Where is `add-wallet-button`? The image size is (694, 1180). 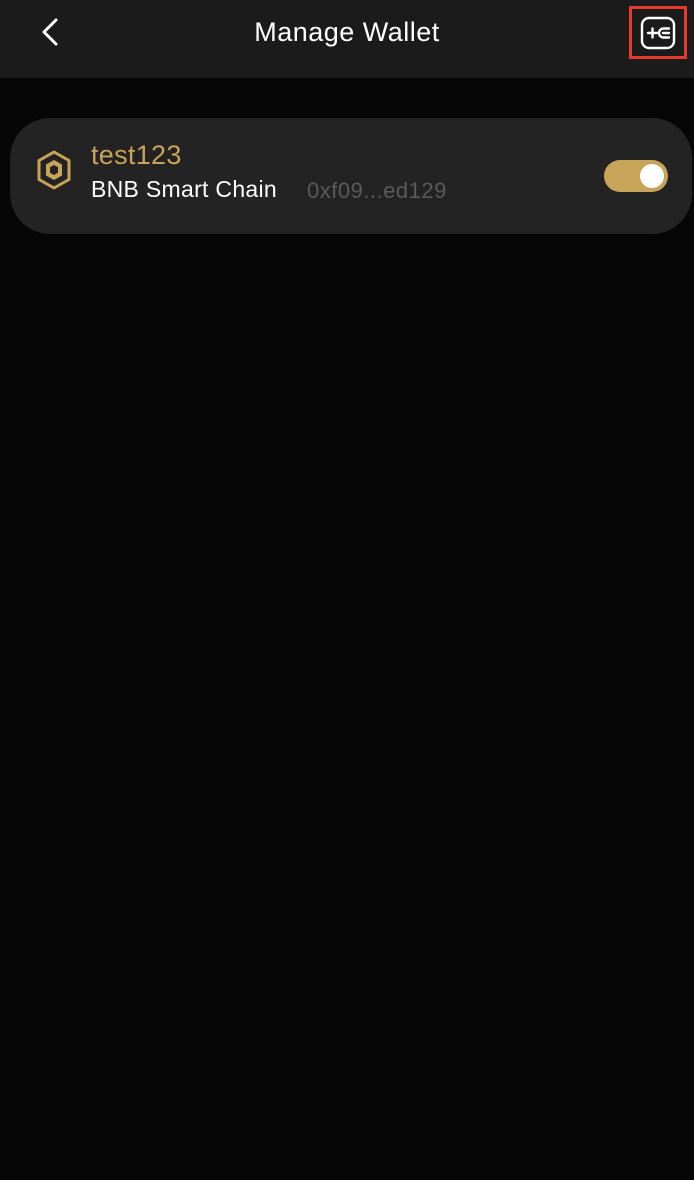 add-wallet-button is located at coordinates (658, 32).